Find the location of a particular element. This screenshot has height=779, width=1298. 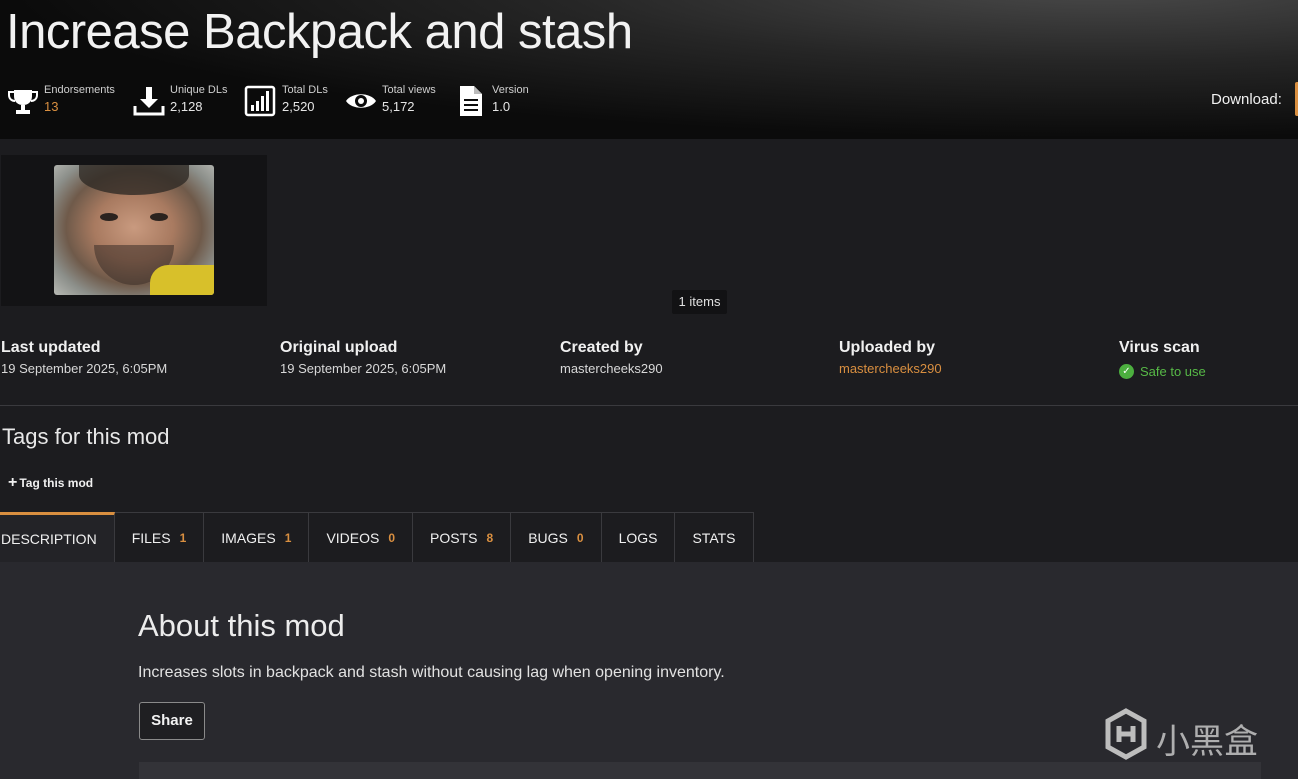

tab-label: STATS is located at coordinates (714, 537).